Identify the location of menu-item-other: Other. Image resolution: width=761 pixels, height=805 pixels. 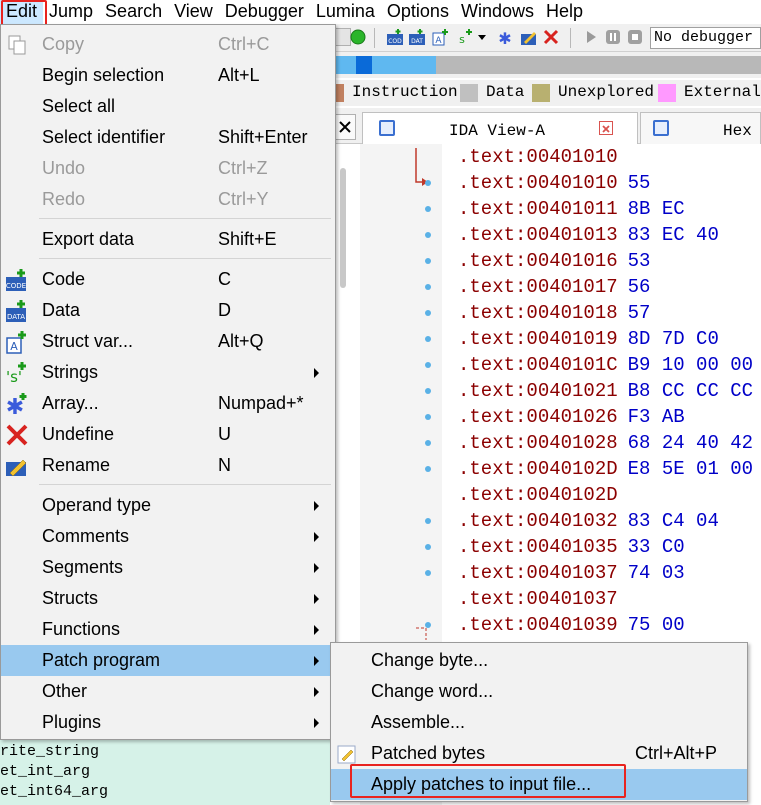
(168, 691).